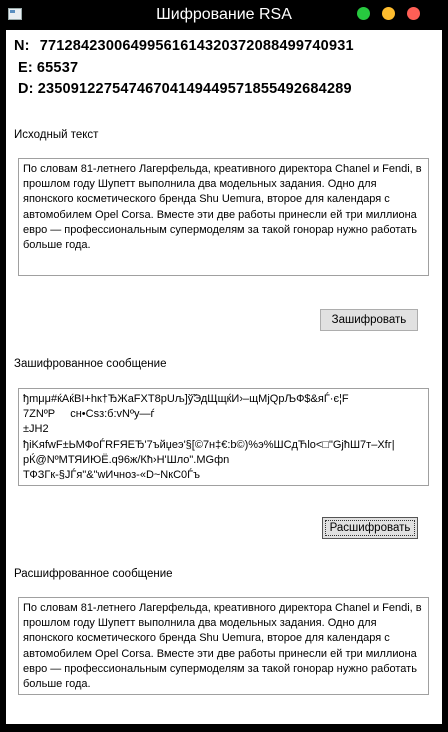 This screenshot has height=732, width=448. What do you see at coordinates (363, 13) in the screenshot?
I see `minimize-icon` at bounding box center [363, 13].